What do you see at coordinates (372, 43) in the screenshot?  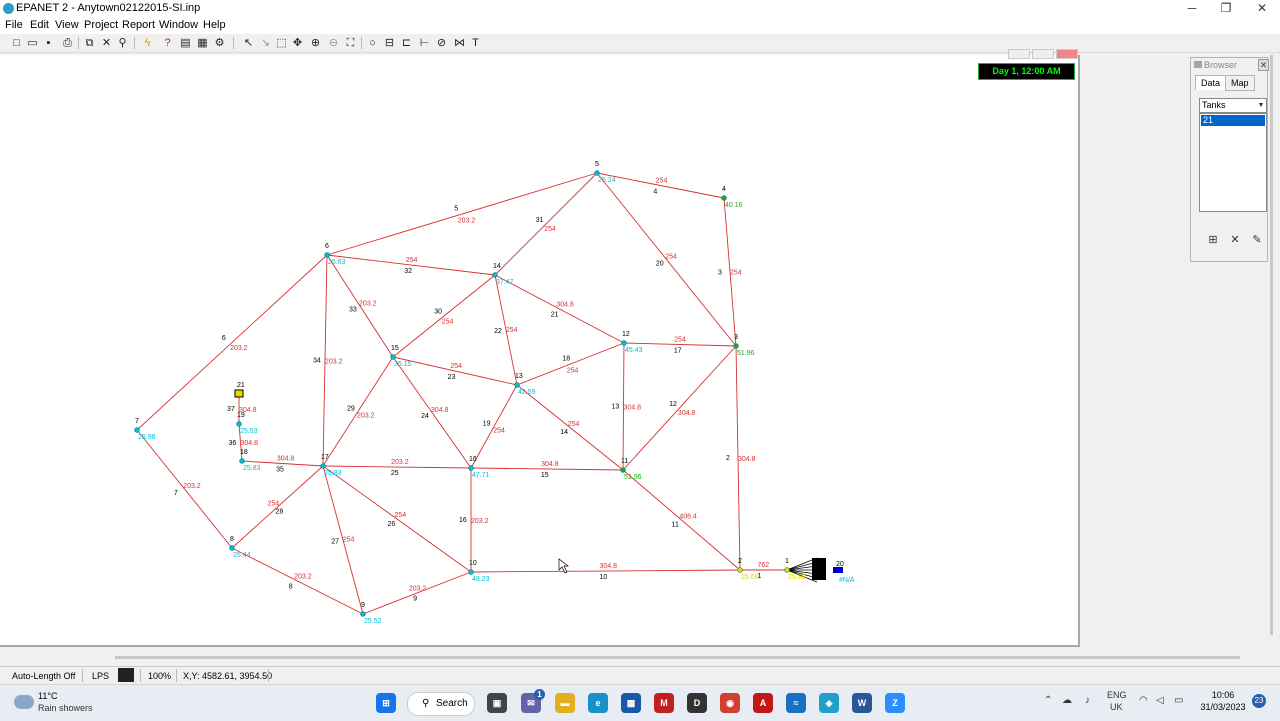 I see `add-junction-icon: ○` at bounding box center [372, 43].